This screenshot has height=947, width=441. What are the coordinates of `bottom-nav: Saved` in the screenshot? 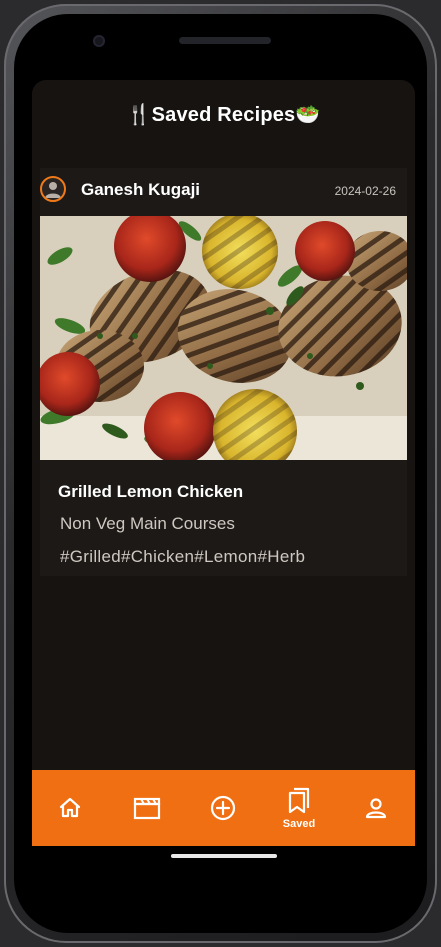 It's located at (223, 808).